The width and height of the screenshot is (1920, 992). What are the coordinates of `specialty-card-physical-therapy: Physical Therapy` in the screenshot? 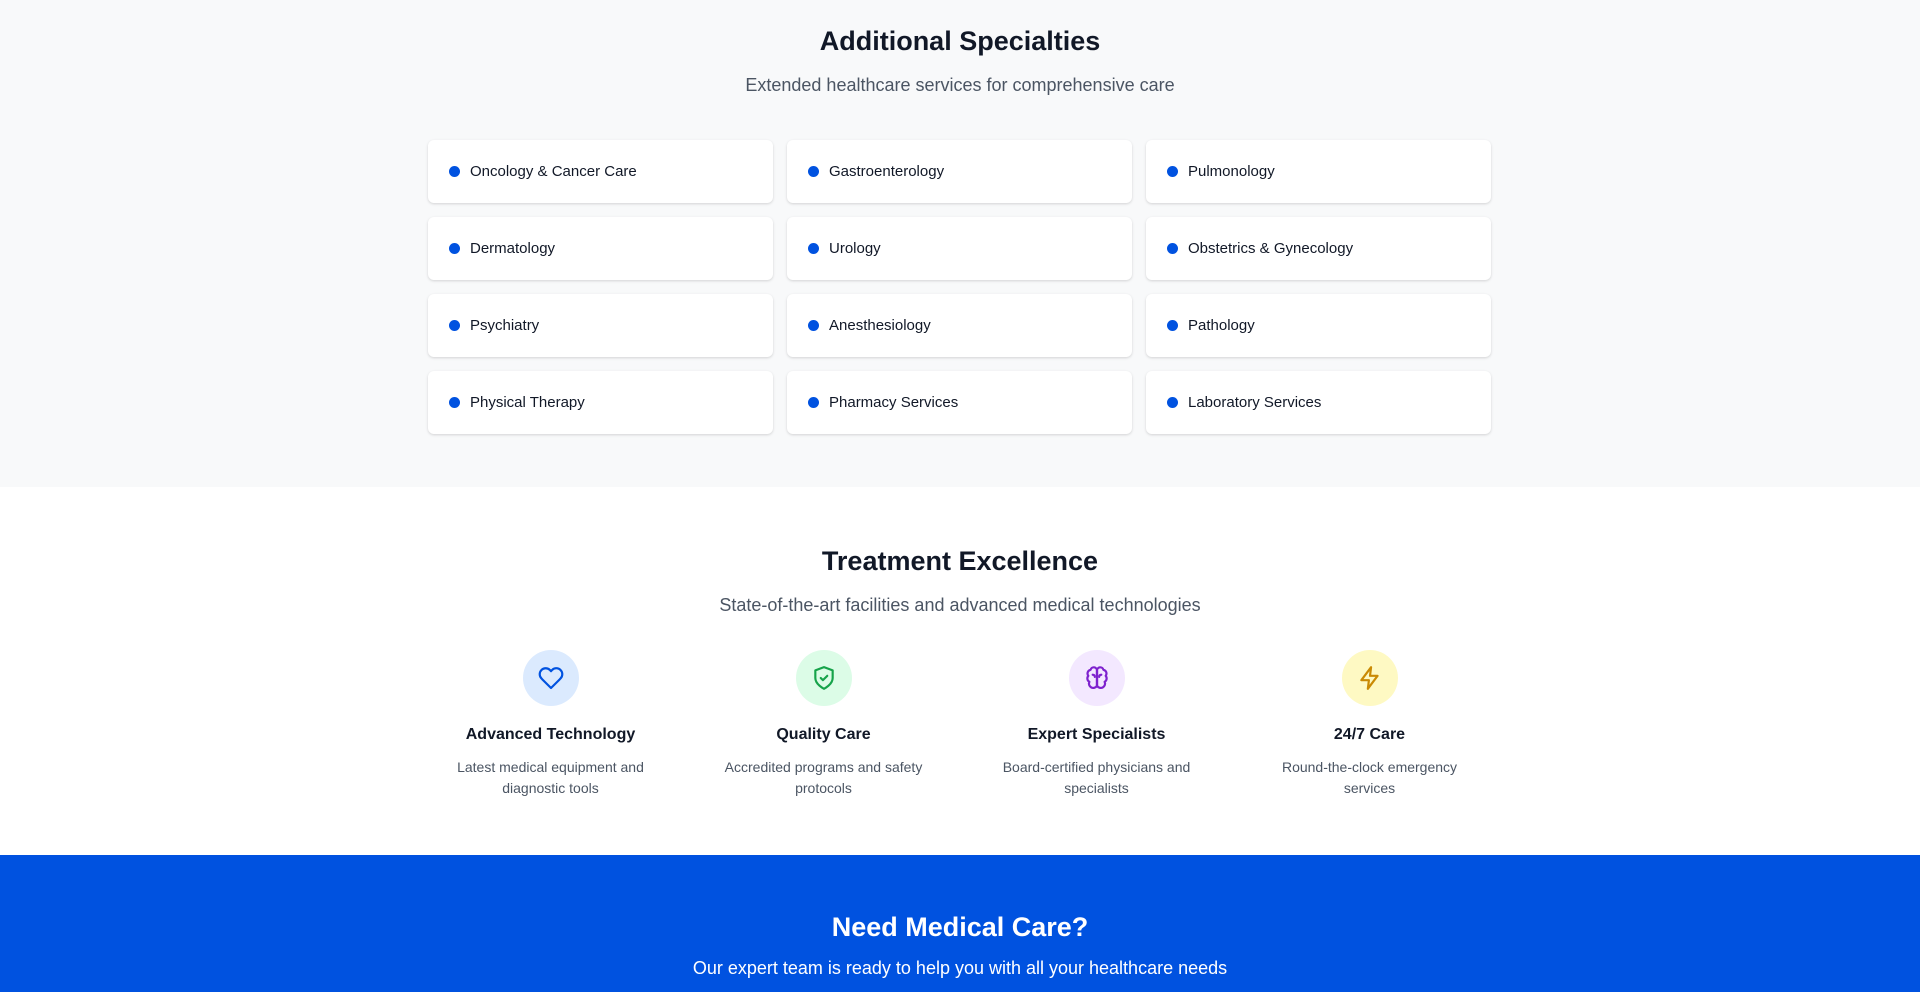 It's located at (600, 402).